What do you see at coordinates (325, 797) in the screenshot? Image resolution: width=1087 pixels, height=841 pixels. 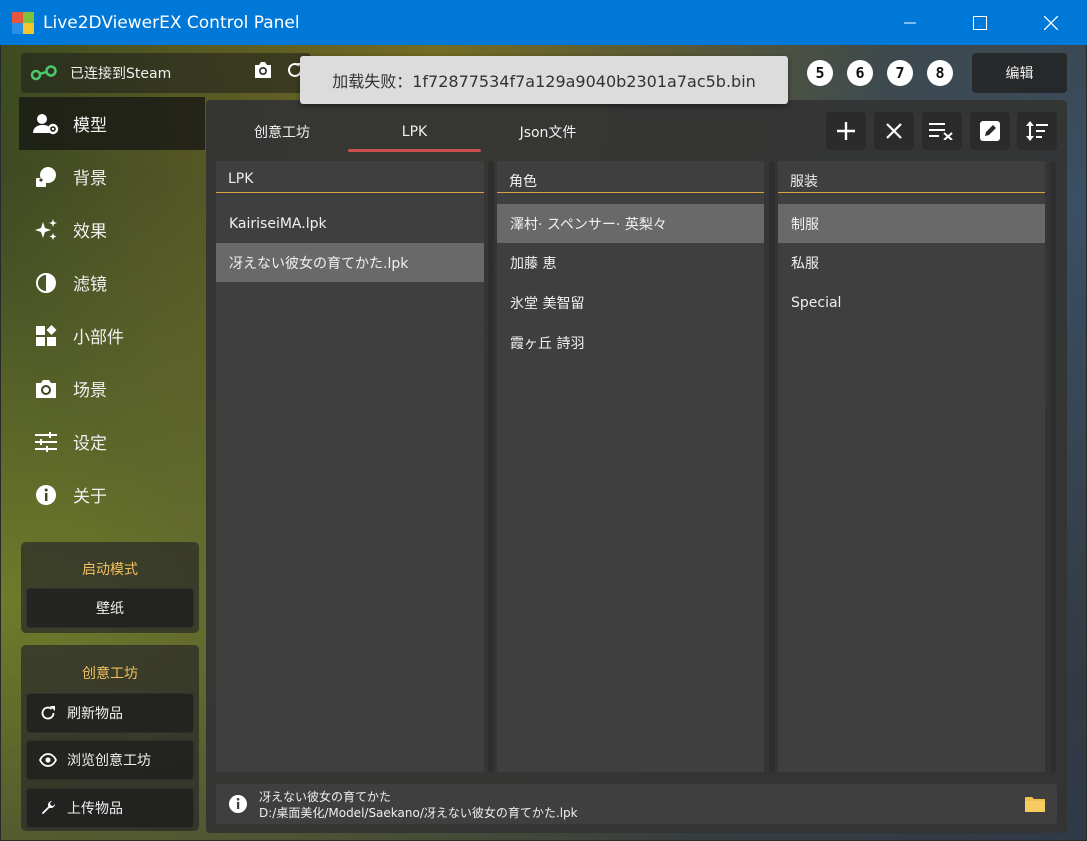 I see `model-name: 冴えない彼女の育てかた` at bounding box center [325, 797].